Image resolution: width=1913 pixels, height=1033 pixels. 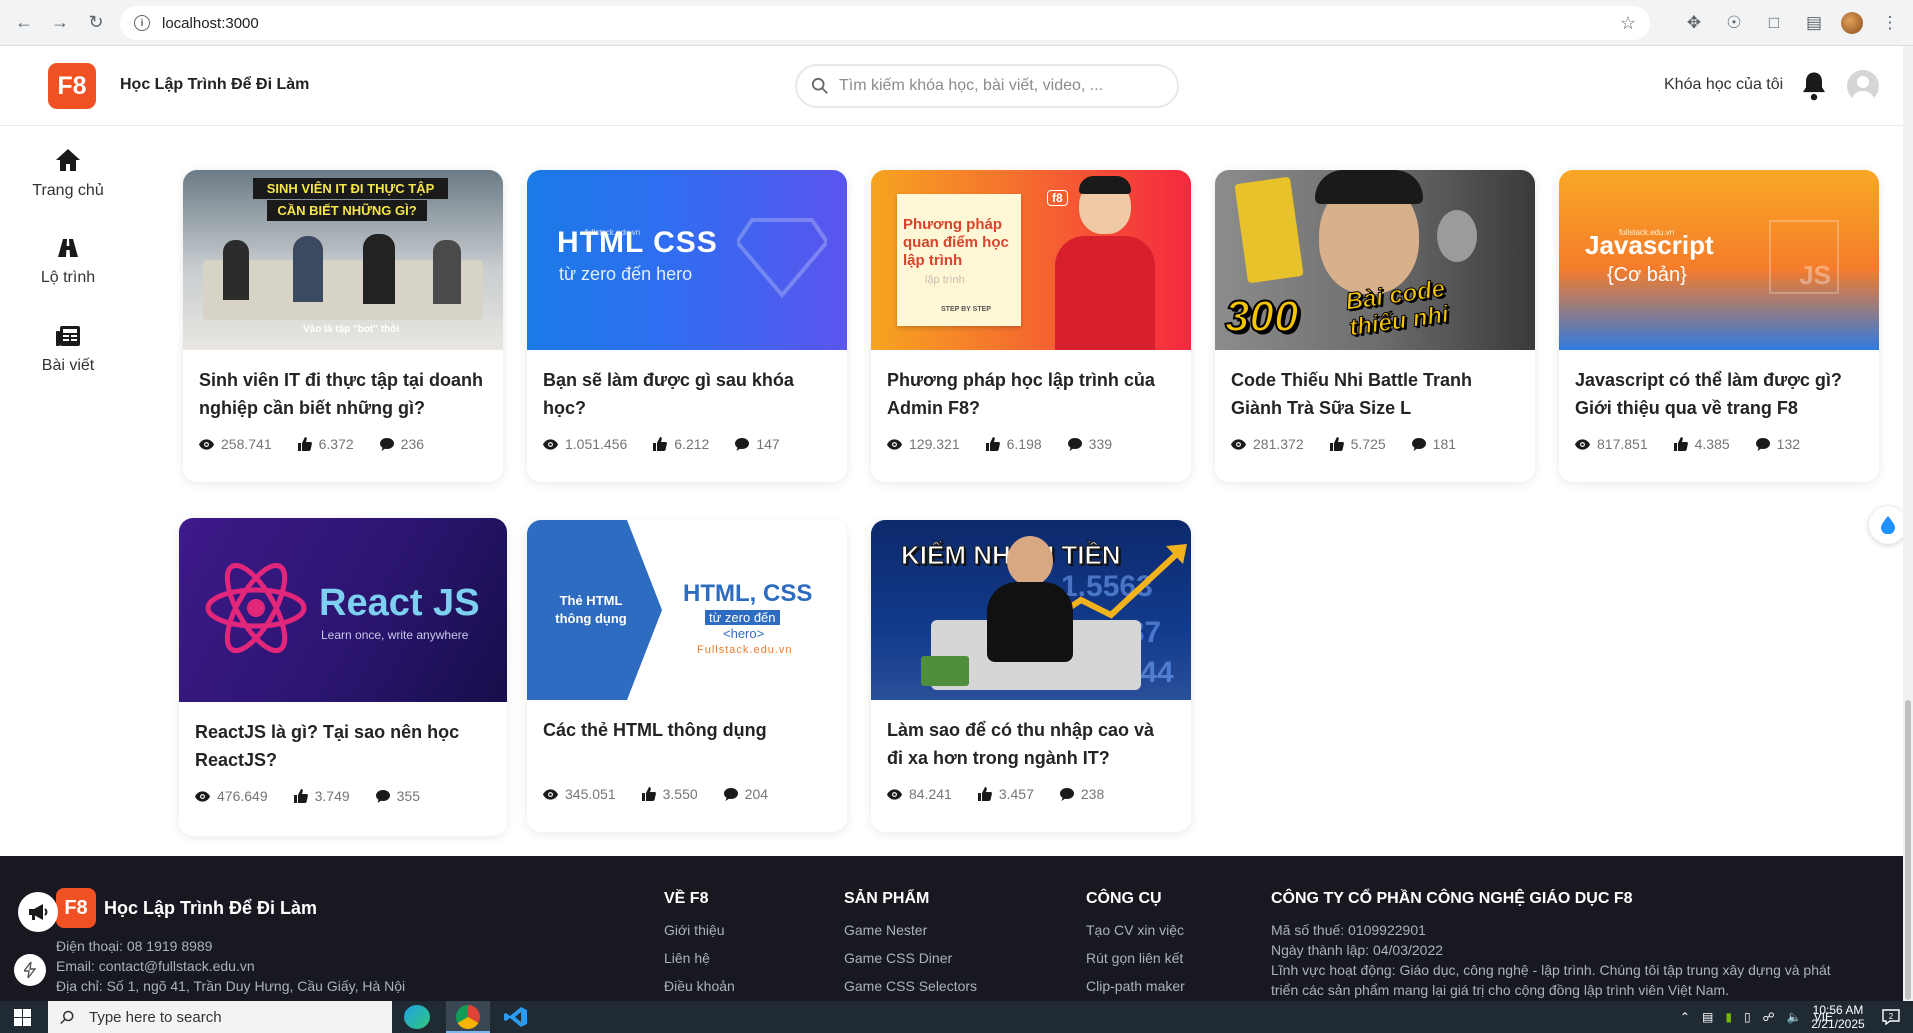 What do you see at coordinates (30, 970) in the screenshot?
I see `lightning-button` at bounding box center [30, 970].